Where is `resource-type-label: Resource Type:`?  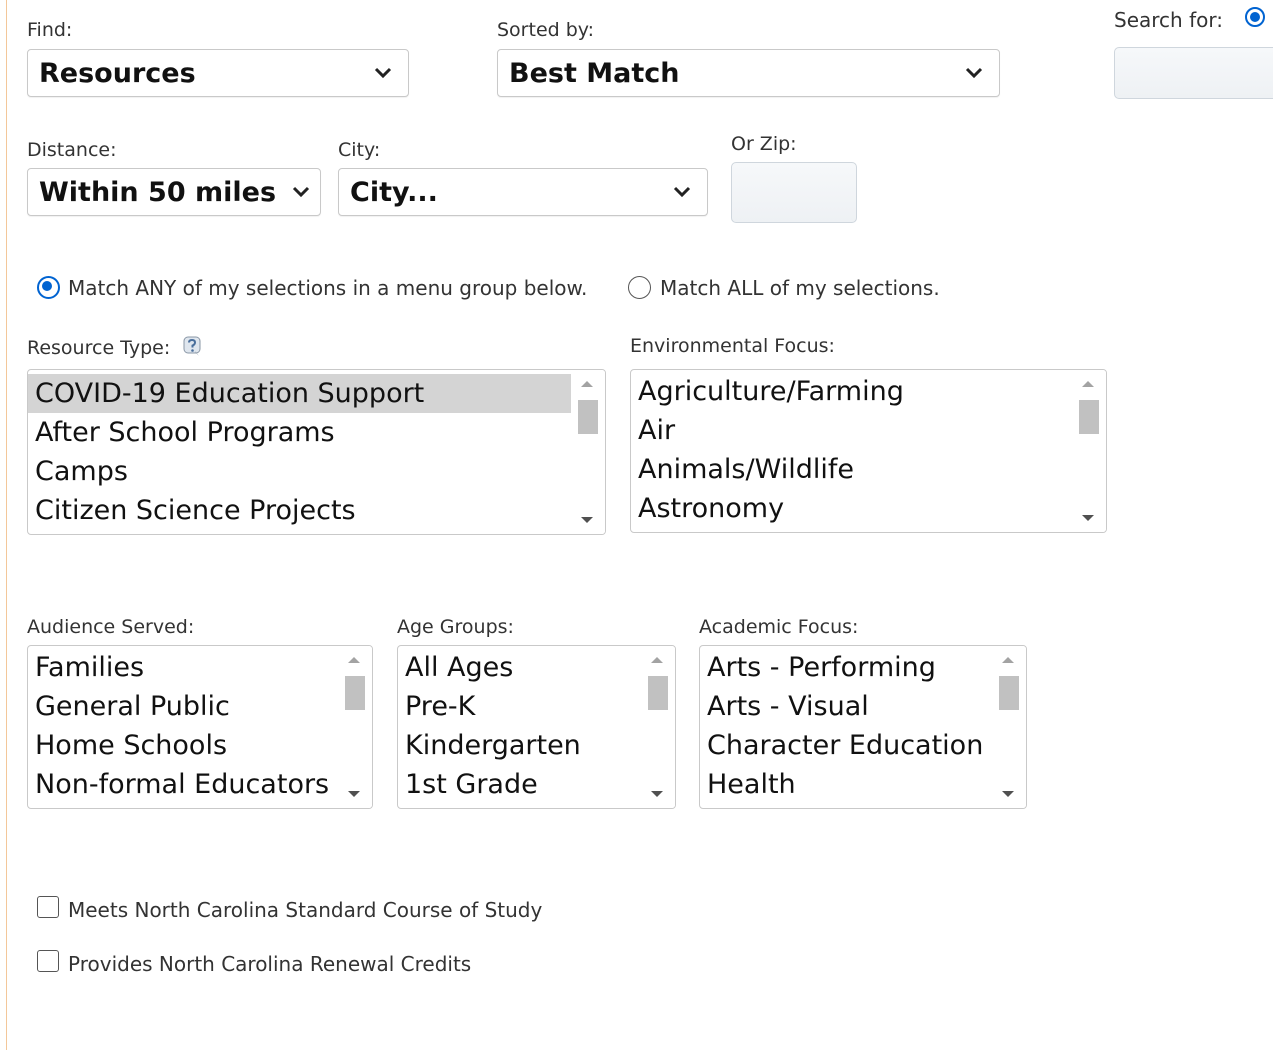 resource-type-label: Resource Type: is located at coordinates (99, 348).